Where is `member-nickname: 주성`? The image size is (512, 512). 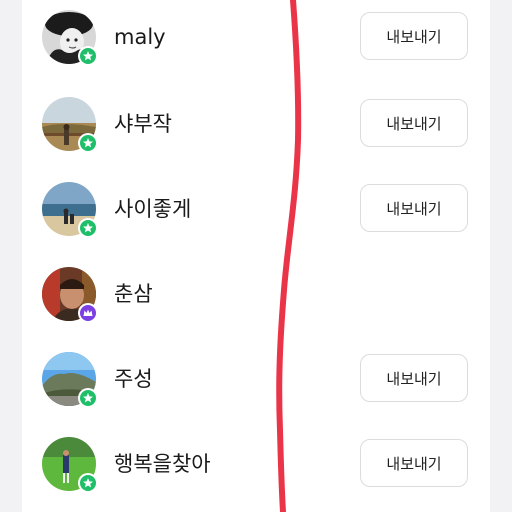 member-nickname: 주성 is located at coordinates (133, 379).